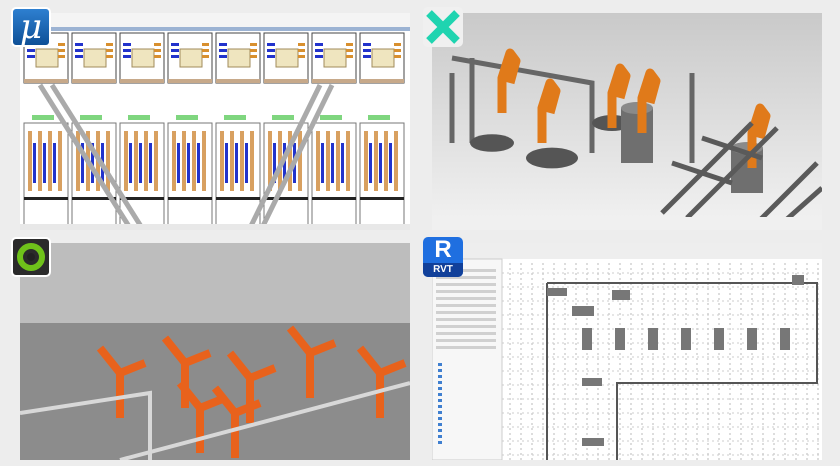 The width and height of the screenshot is (840, 466). I want to click on logo-letter: R, so click(443, 250).